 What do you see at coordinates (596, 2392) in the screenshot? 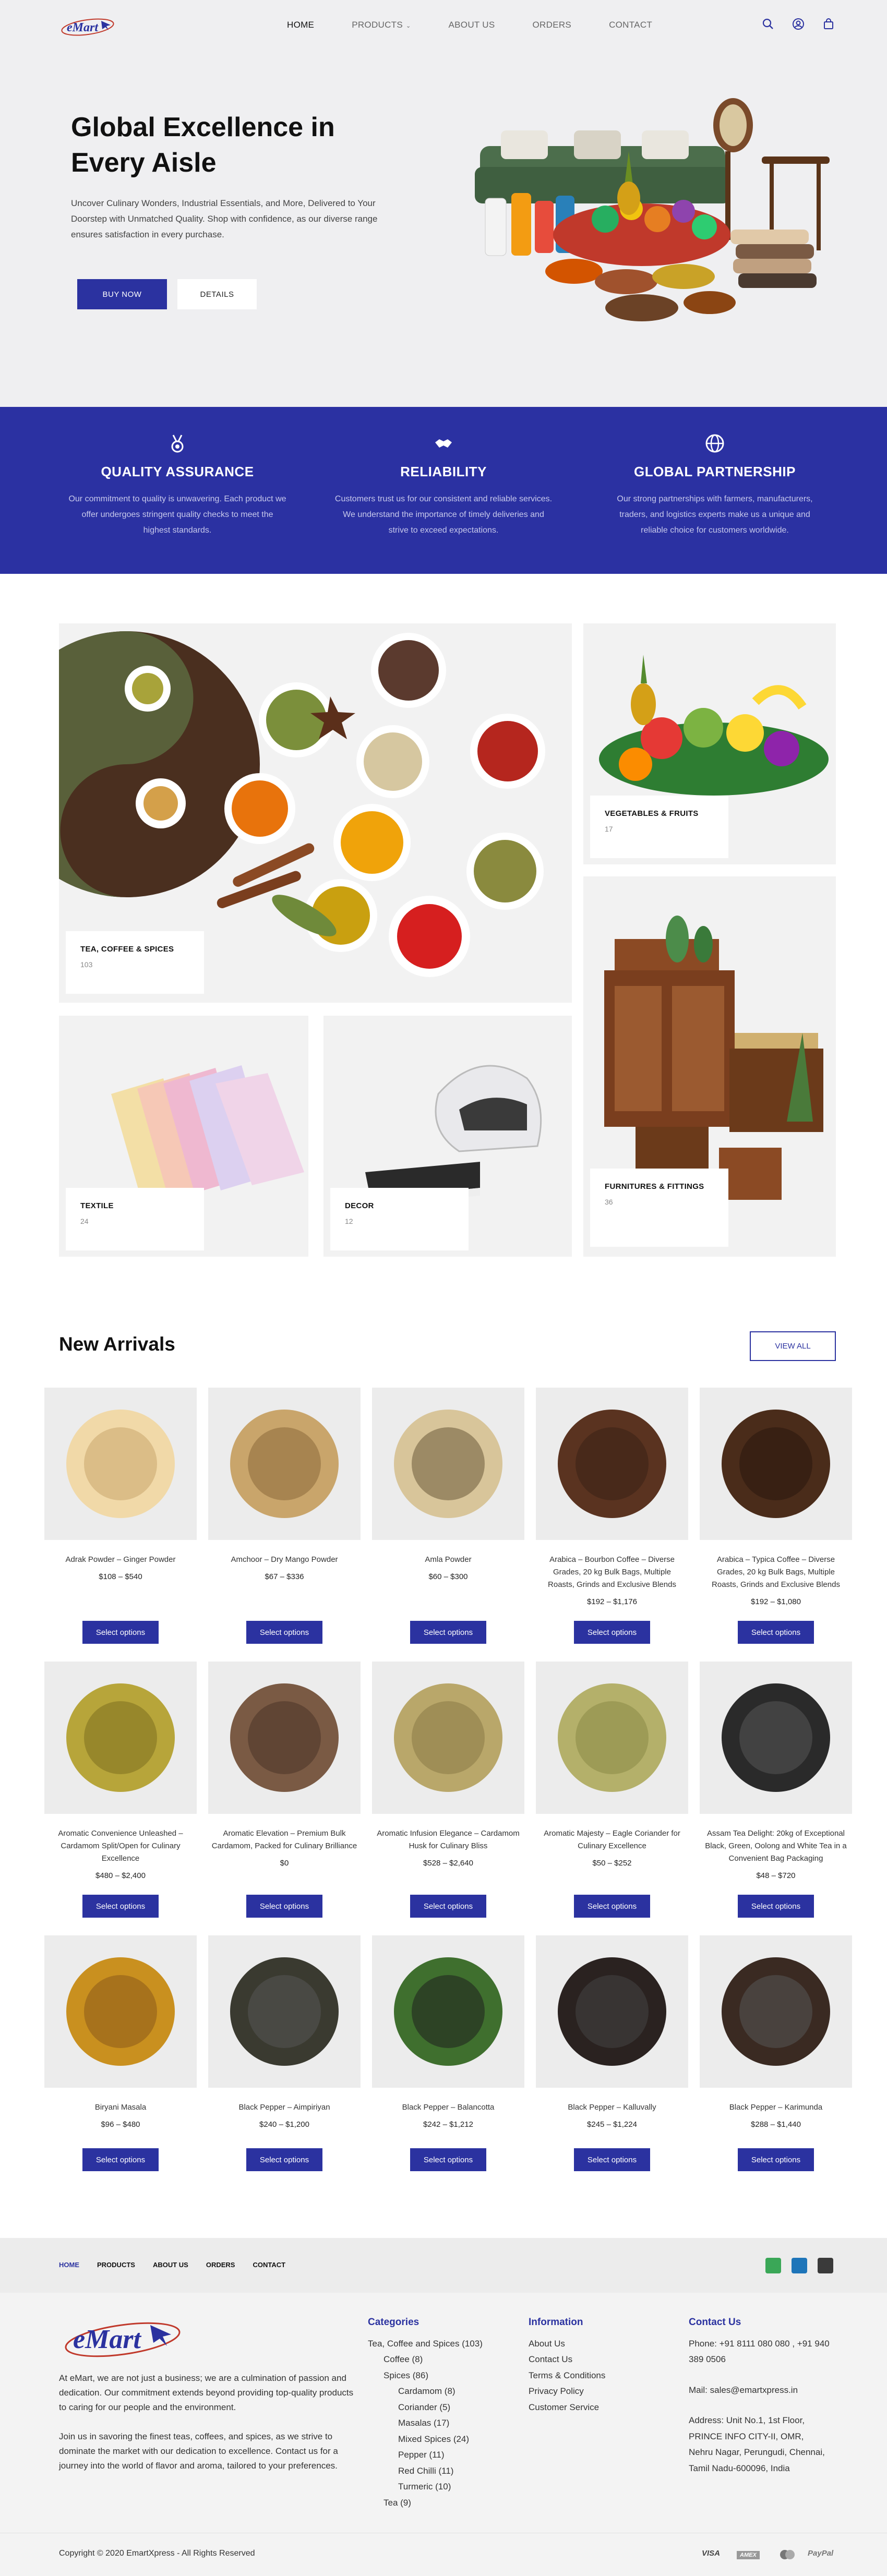
I see `footer-link: Privacy Policy` at bounding box center [596, 2392].